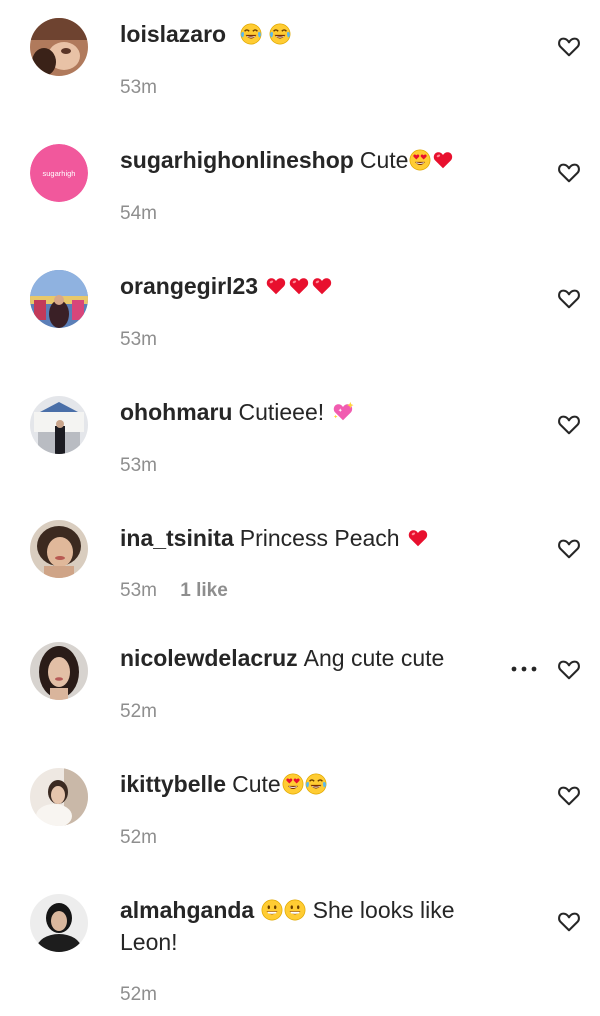  What do you see at coordinates (209, 658) in the screenshot?
I see `username-link: nicolewdelacruz` at bounding box center [209, 658].